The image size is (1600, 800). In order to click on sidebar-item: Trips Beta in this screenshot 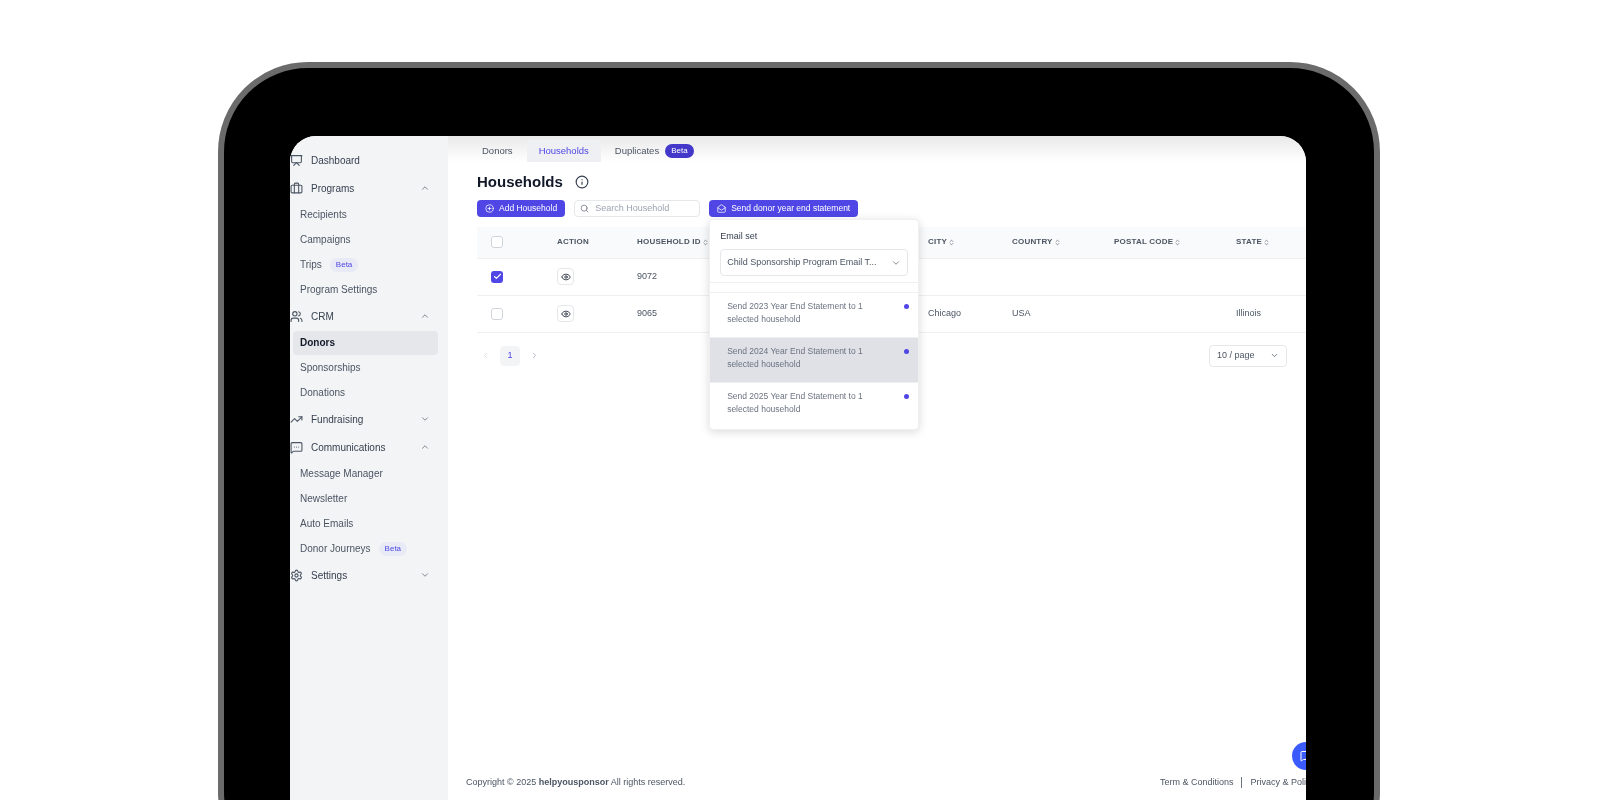, I will do `click(365, 264)`.